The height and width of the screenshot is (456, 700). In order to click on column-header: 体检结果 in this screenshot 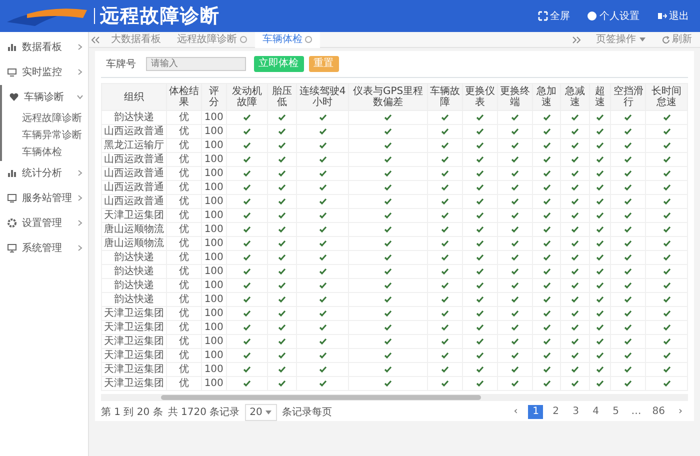, I will do `click(184, 97)`.